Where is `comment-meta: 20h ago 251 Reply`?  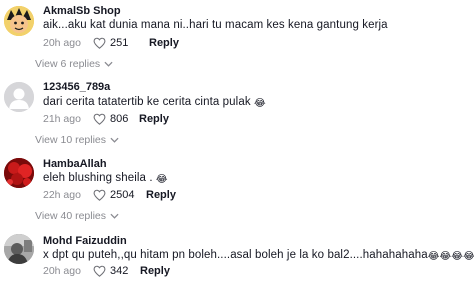
comment-meta: 20h ago 251 Reply is located at coordinates (111, 43).